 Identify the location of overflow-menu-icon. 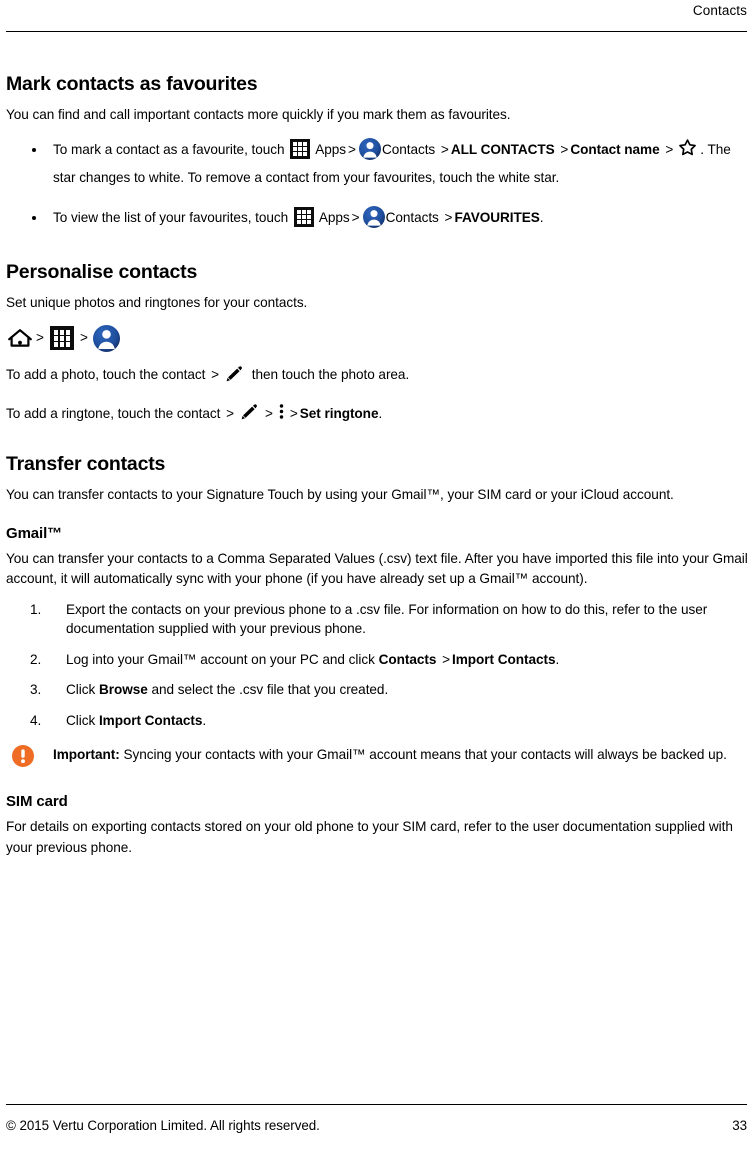
(281, 411).